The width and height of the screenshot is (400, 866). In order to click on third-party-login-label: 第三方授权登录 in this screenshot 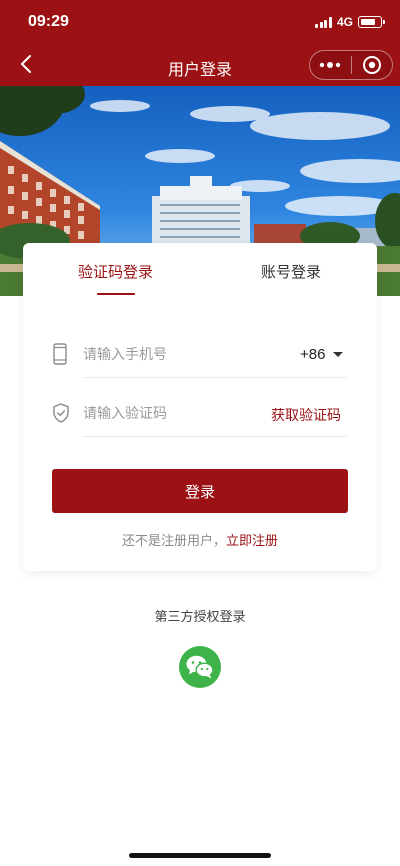, I will do `click(200, 617)`.